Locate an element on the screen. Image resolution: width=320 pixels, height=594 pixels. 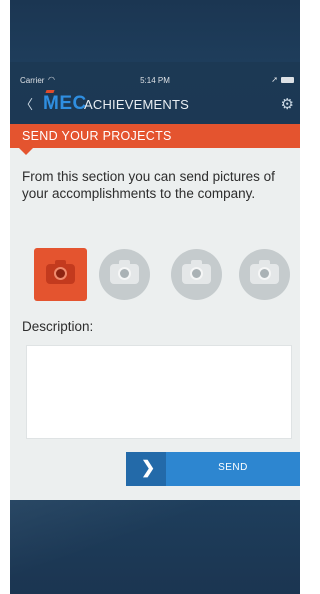
send-button: ❯ SEND is located at coordinates (213, 469).